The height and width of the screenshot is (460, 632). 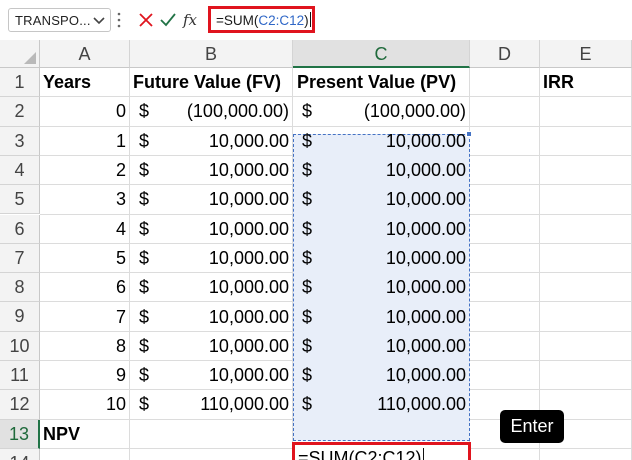 I want to click on year-cell: 5, so click(x=120, y=257).